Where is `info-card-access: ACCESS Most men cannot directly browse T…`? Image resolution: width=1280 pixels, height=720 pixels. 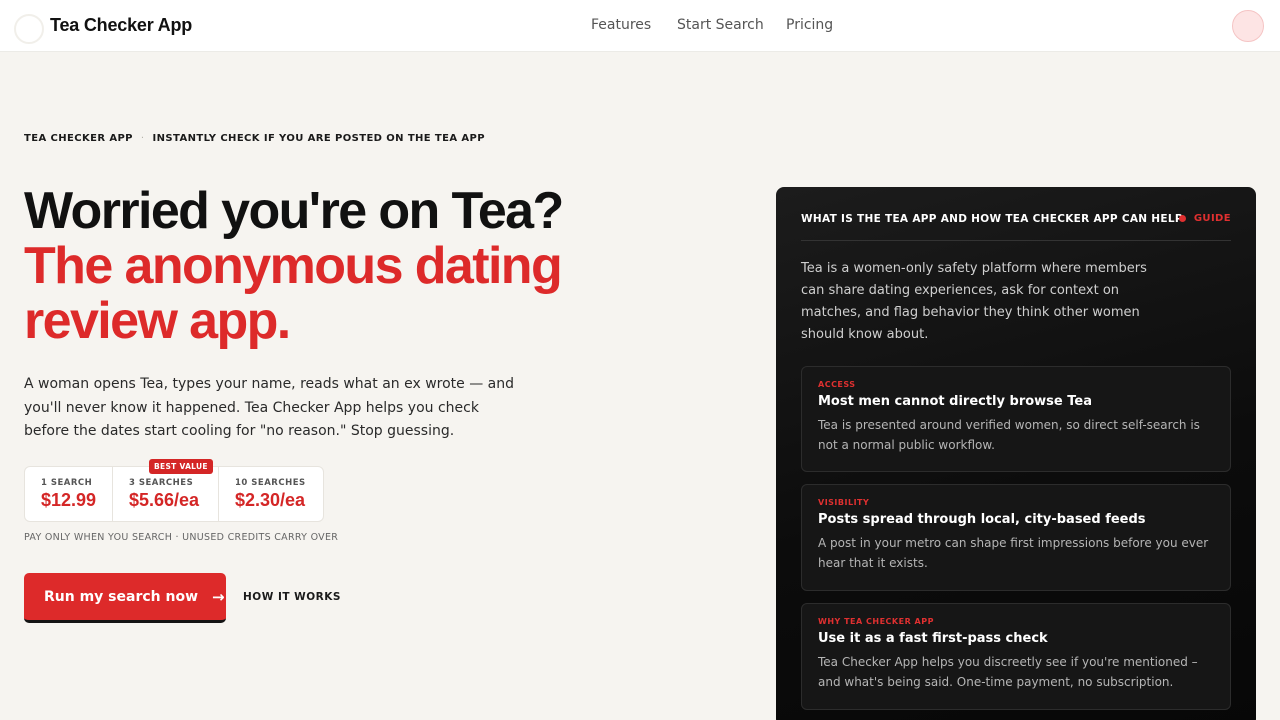 info-card-access: ACCESS Most men cannot directly browse T… is located at coordinates (1016, 419).